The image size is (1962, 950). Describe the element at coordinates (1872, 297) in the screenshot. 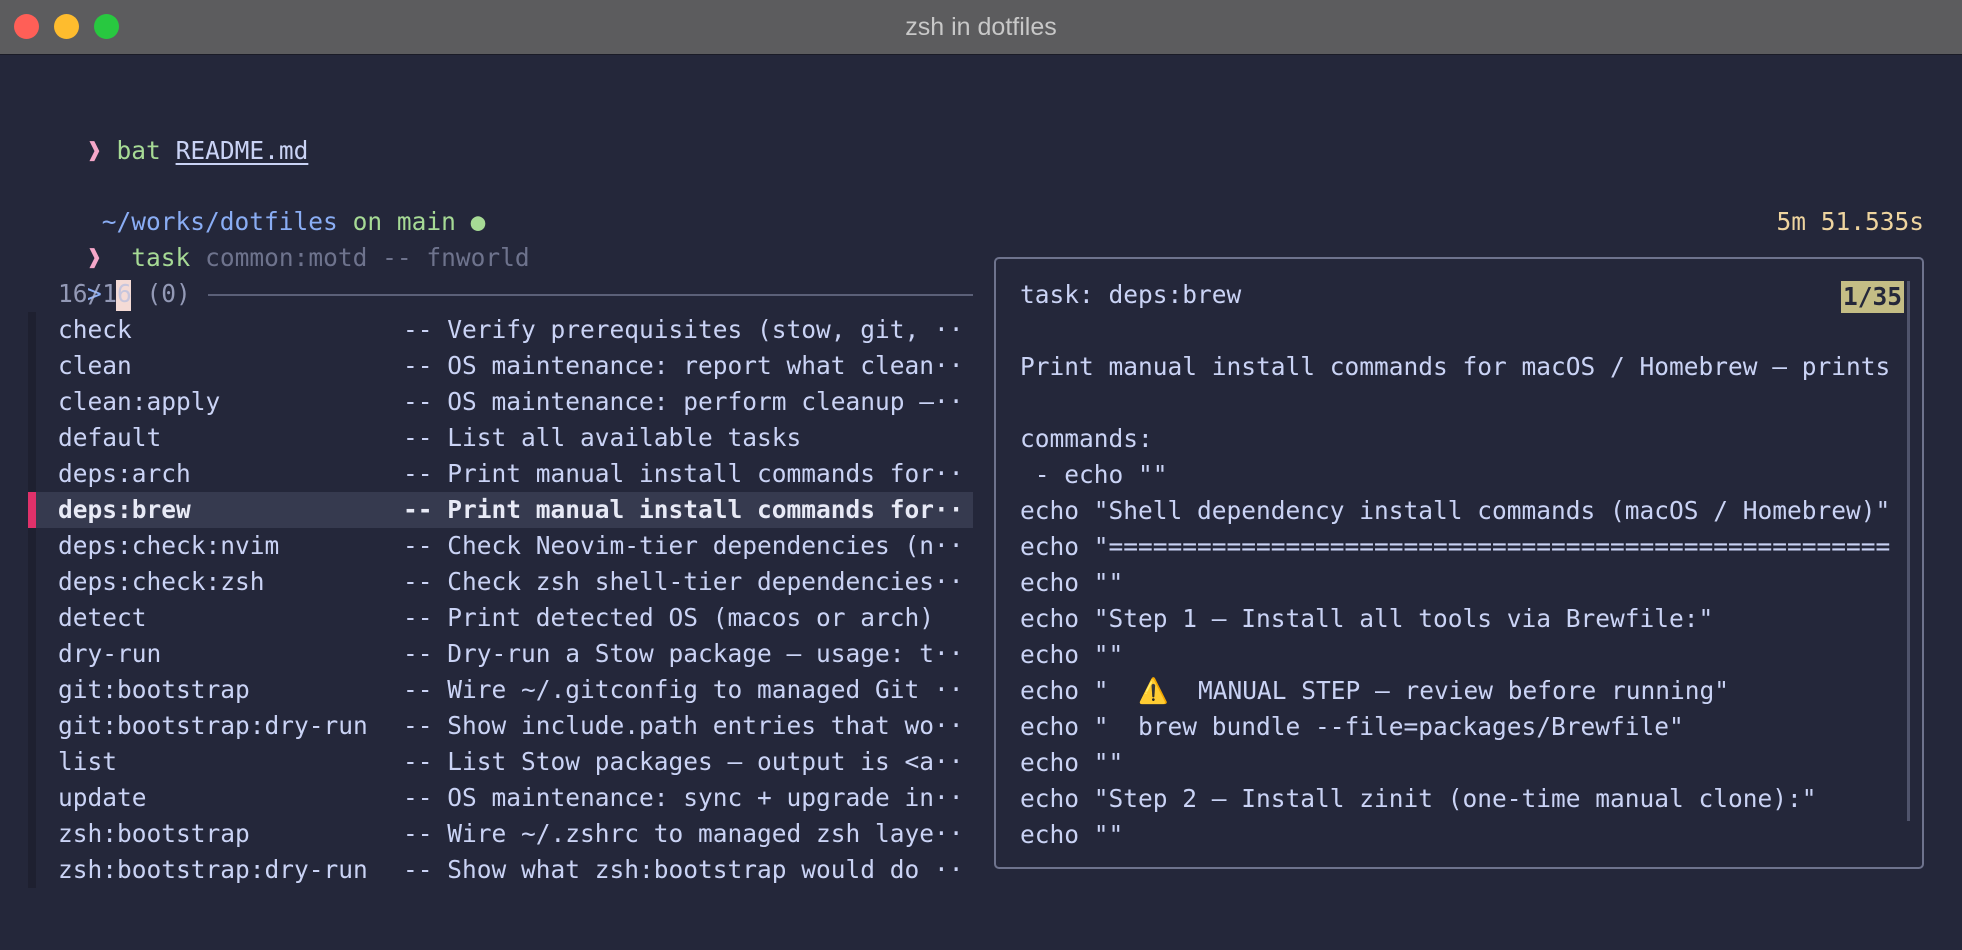

I see `preview-page-indicator: 1/35` at that location.